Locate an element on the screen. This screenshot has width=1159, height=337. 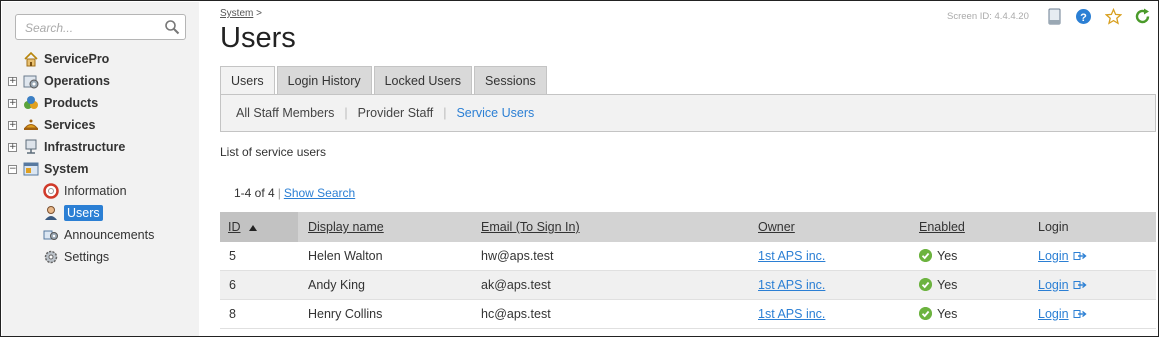
help-icon: ? is located at coordinates (1083, 16).